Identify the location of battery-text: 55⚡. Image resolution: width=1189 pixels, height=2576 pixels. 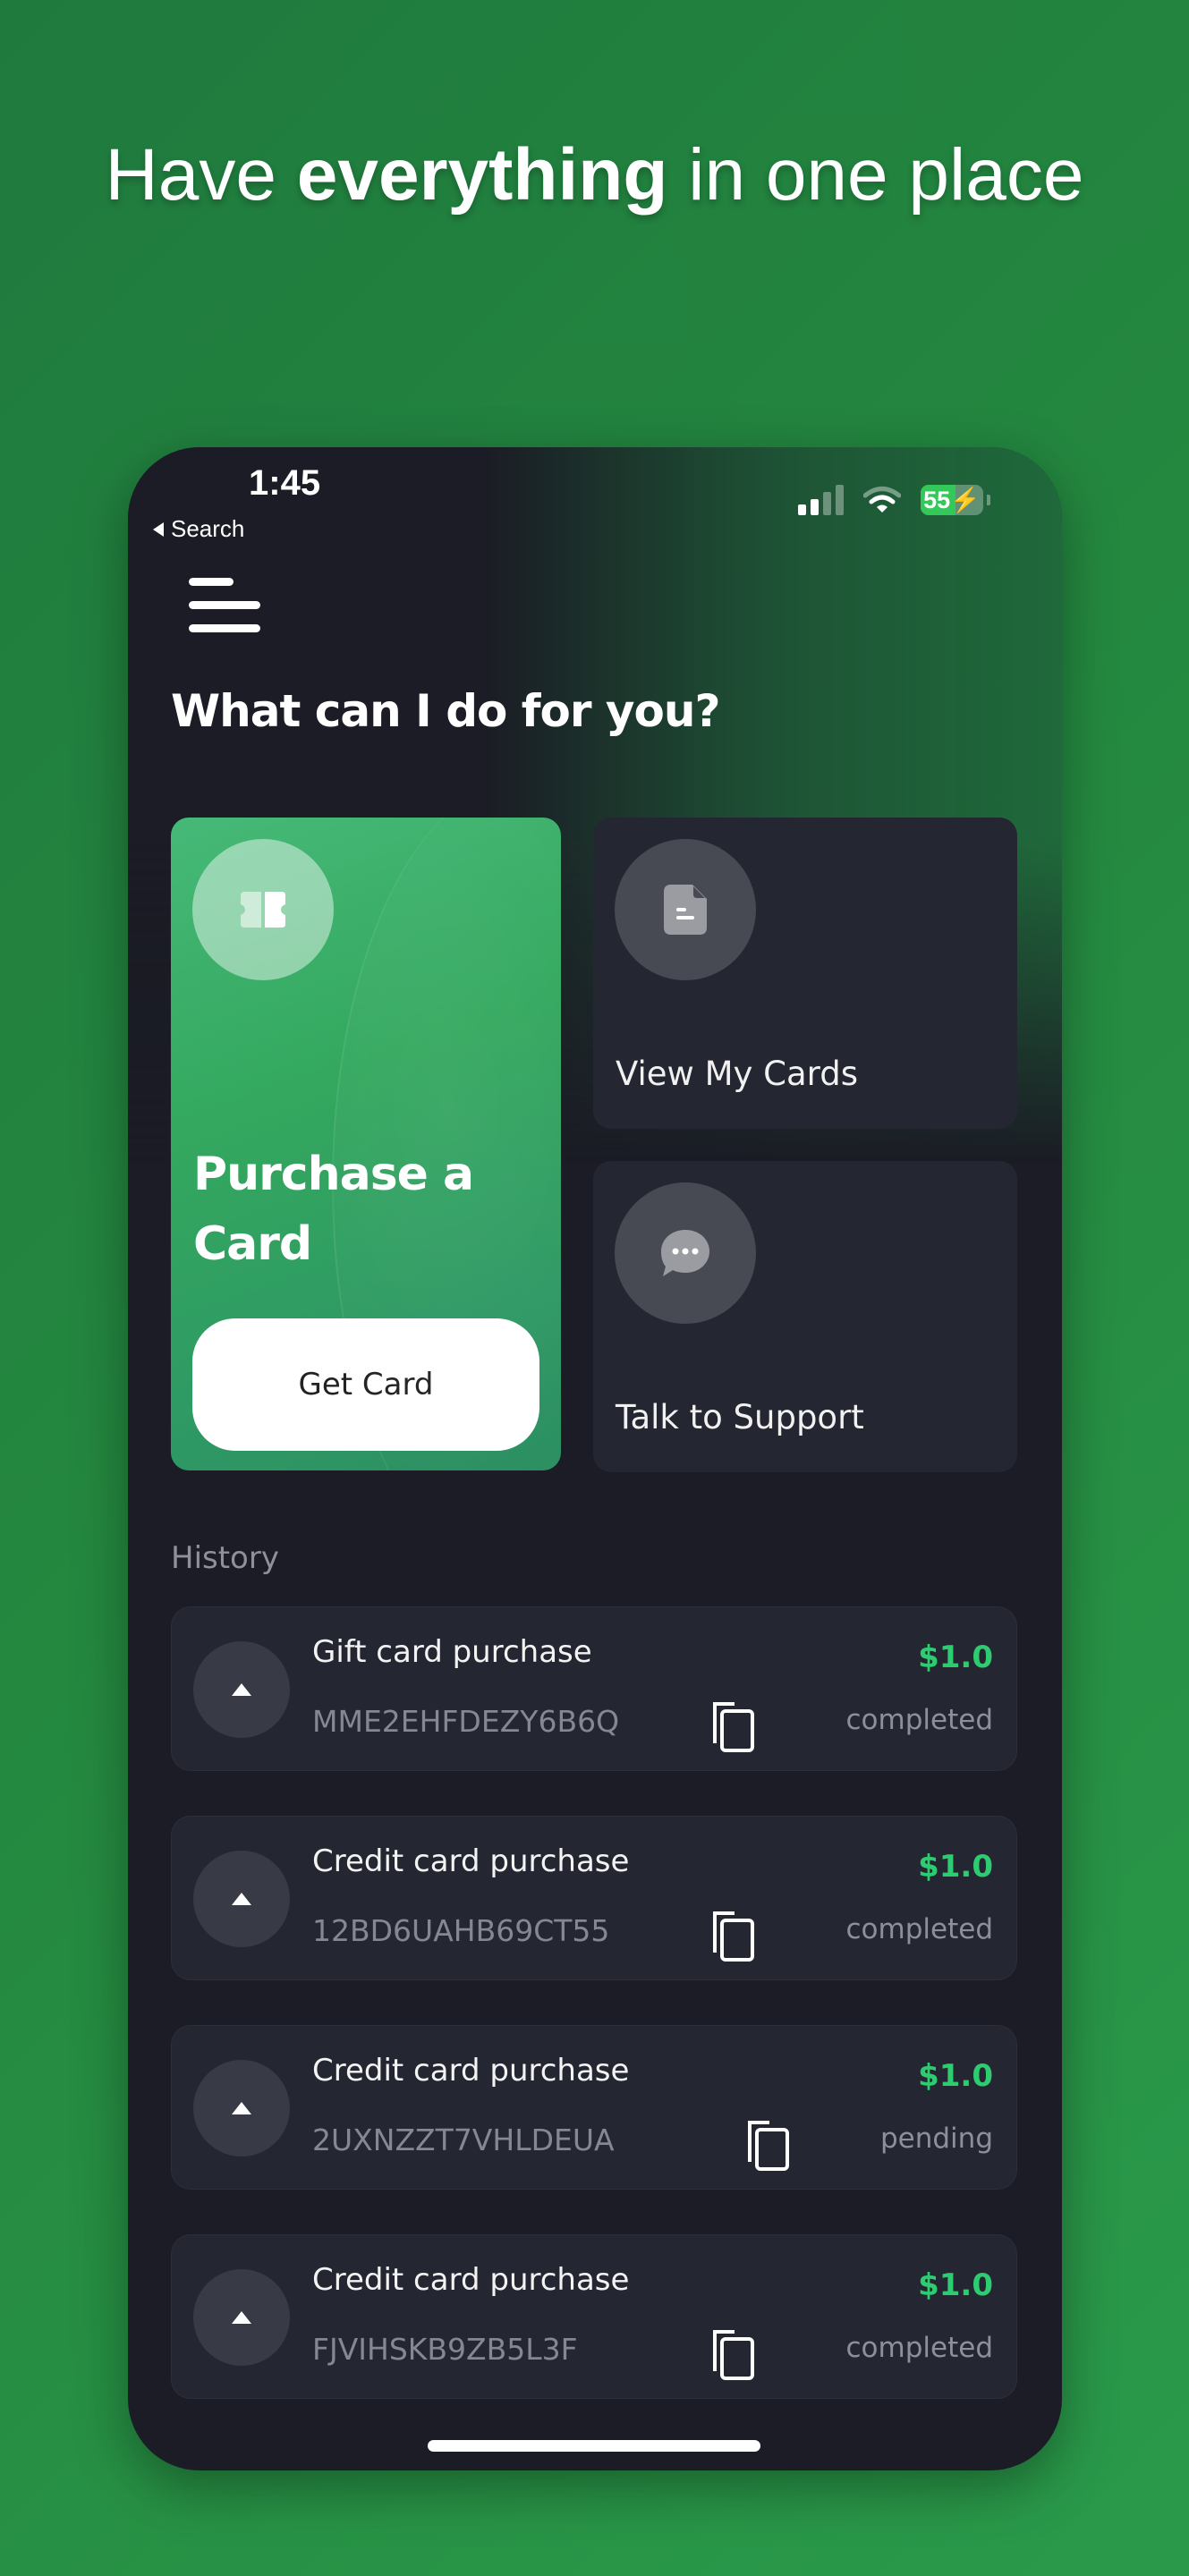
(952, 500).